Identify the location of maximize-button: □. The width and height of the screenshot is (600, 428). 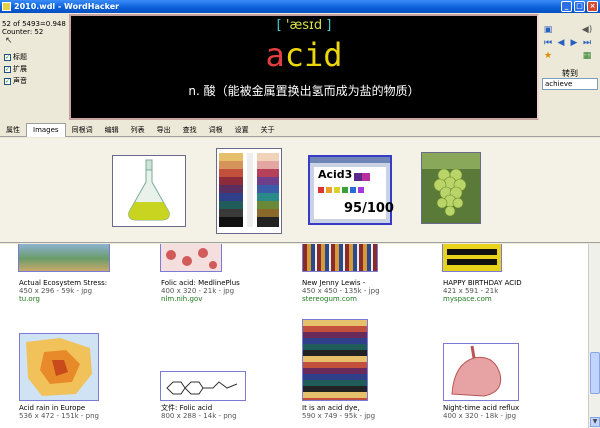
(579, 6).